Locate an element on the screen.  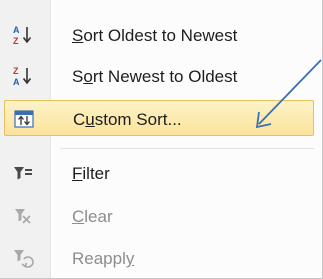
menu-item-filter: Filter is located at coordinates (159, 173).